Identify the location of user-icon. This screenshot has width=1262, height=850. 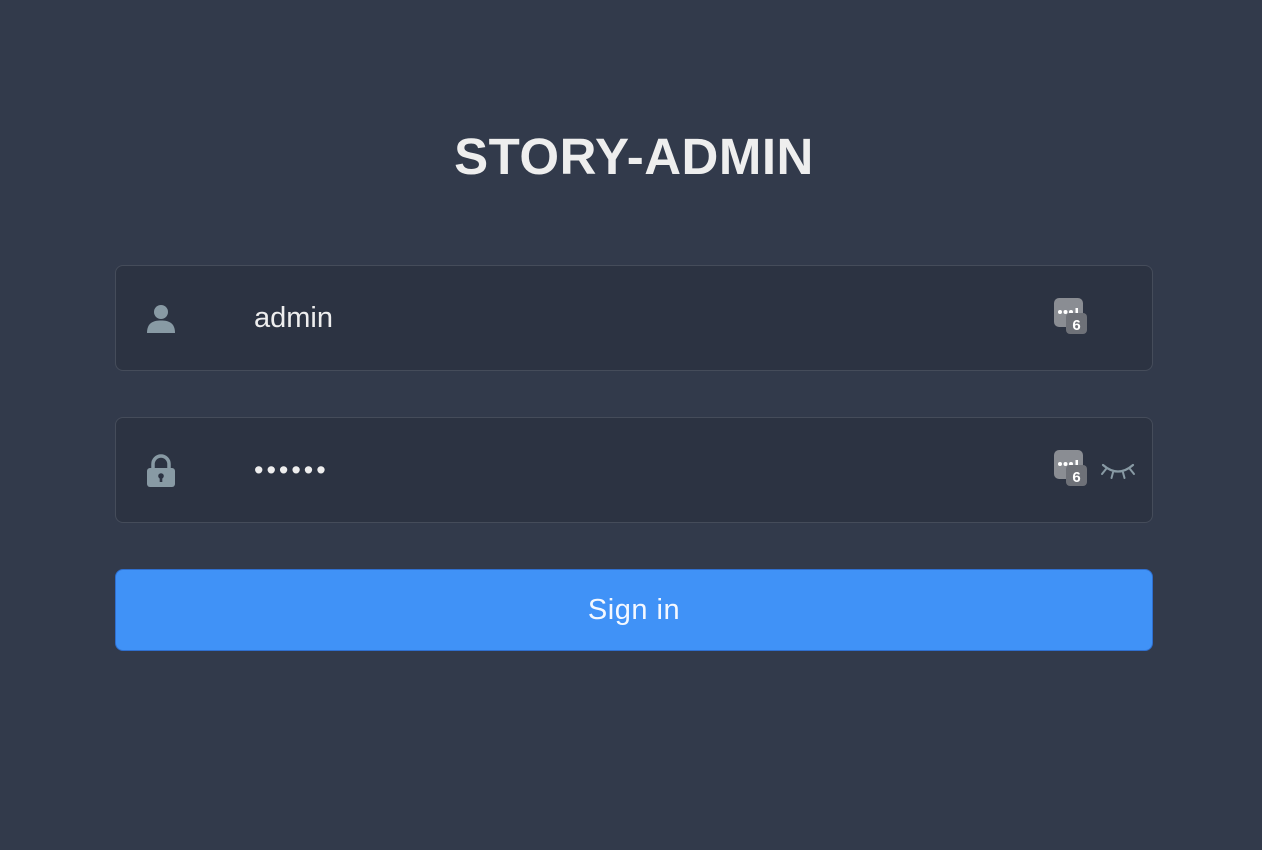
(161, 319).